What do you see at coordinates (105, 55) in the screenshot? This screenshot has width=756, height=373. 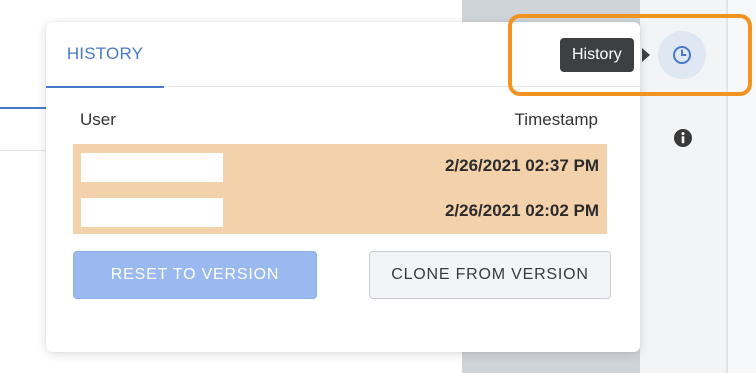 I see `tab-history: HISTORY` at bounding box center [105, 55].